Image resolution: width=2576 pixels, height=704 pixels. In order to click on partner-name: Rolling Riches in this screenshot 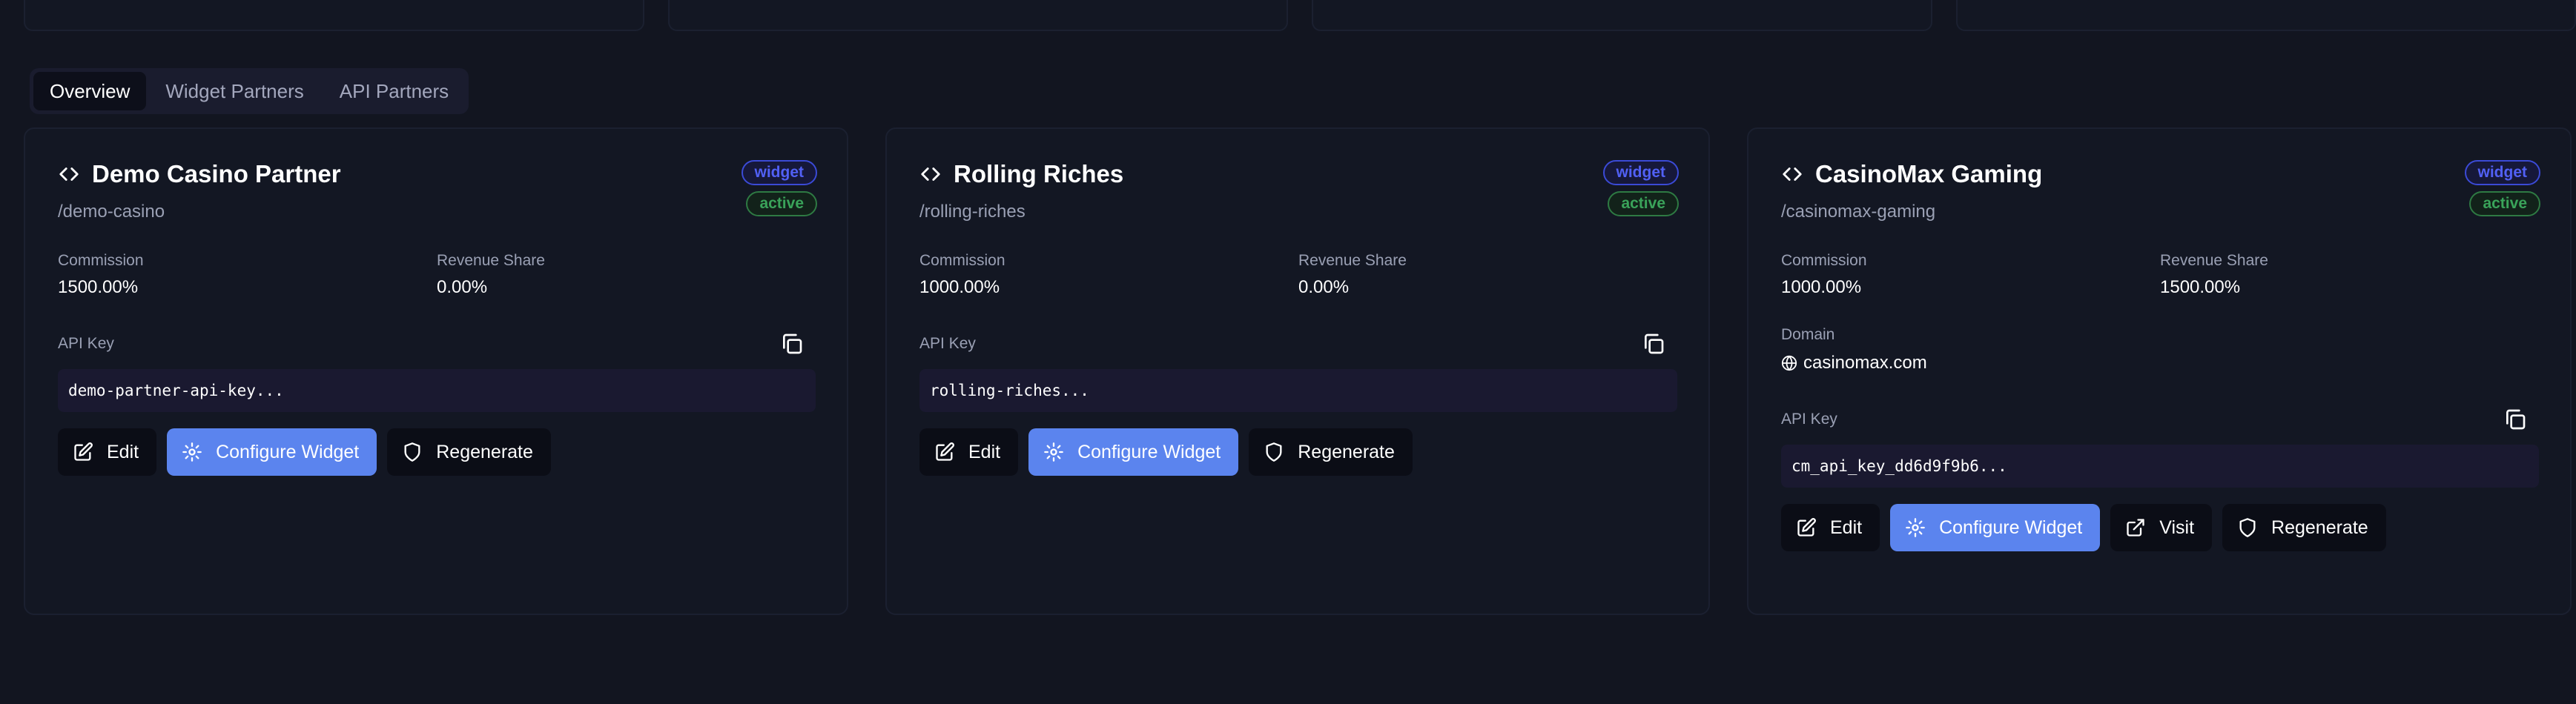, I will do `click(1039, 173)`.